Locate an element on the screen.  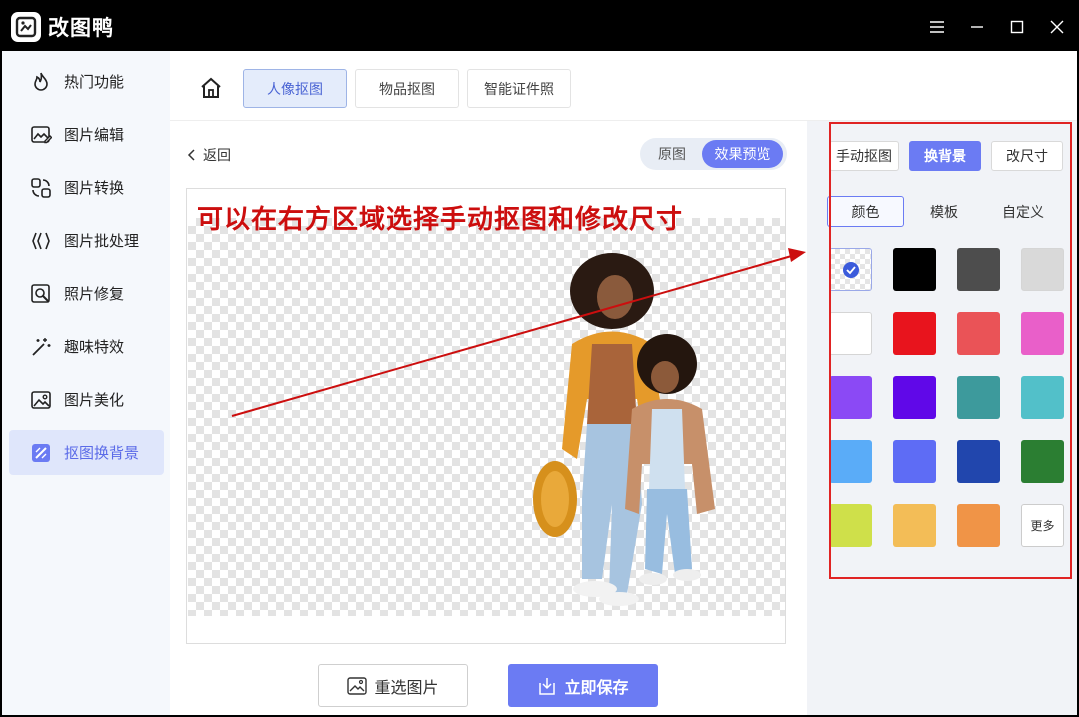
sidebar-item-label: 图片转换 is located at coordinates (94, 188).